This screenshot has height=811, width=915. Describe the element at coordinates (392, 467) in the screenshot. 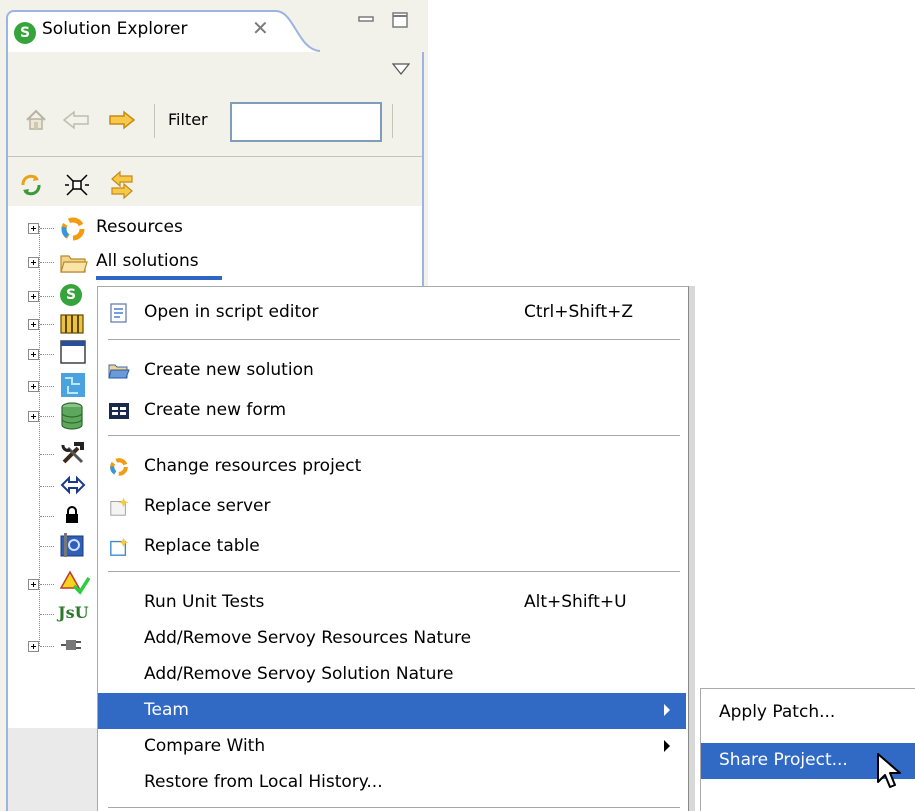

I see `menu-item-change-resources-project: Change resources project` at that location.